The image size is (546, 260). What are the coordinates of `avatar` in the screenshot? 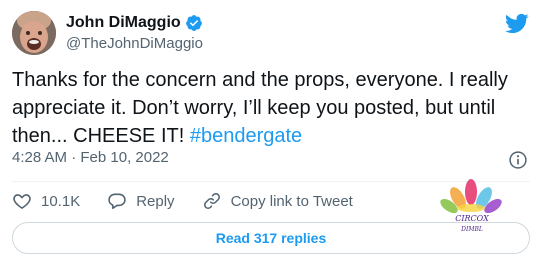 It's located at (34, 33).